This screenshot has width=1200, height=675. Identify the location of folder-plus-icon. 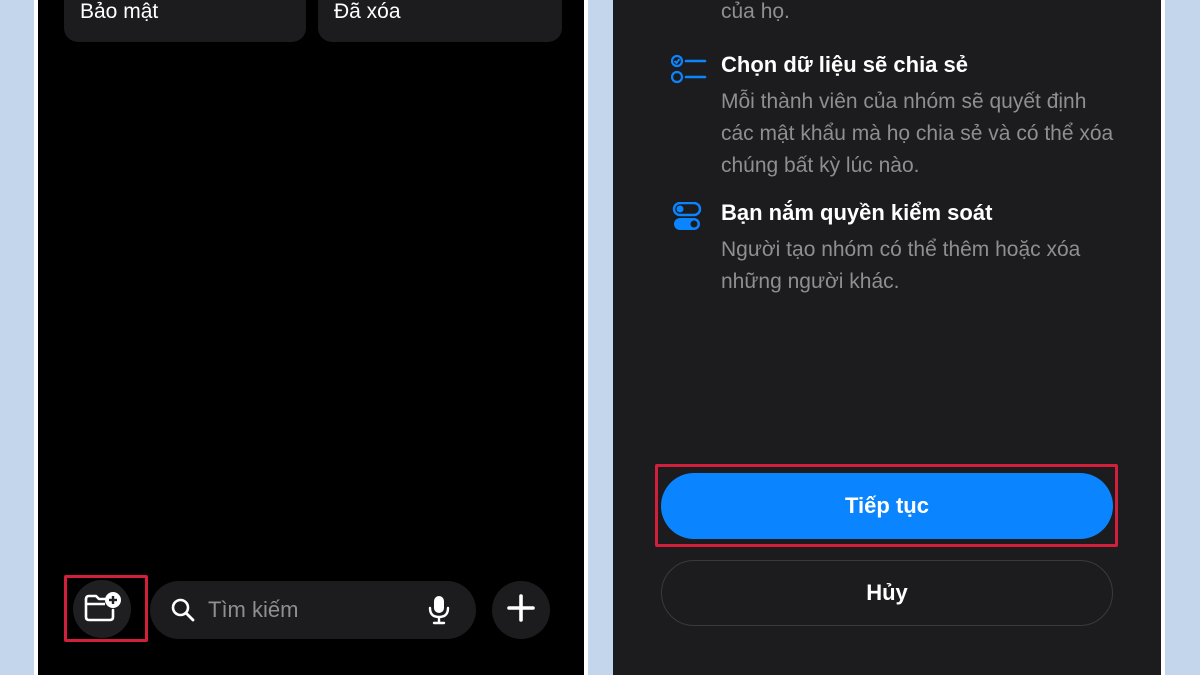
(102, 609).